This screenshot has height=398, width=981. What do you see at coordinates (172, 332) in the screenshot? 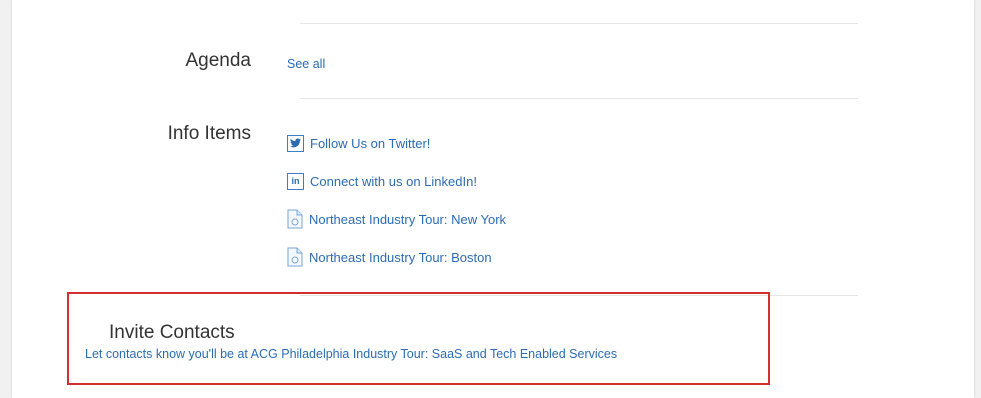
I see `invite-contacts-title: Invite Contacts` at bounding box center [172, 332].